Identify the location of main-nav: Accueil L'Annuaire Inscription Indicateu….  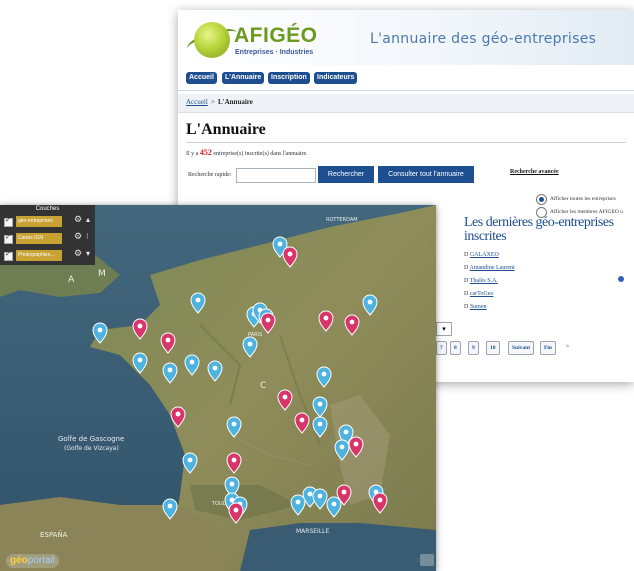
(406, 78).